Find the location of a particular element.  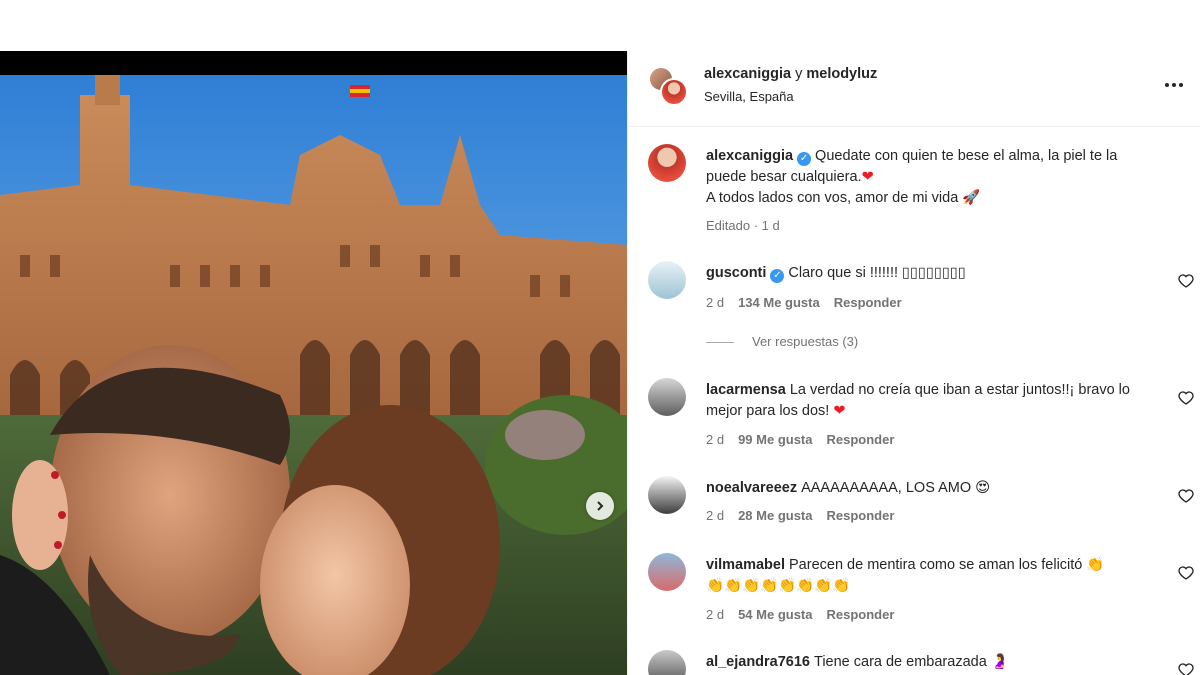

comment-username: lacarmensa is located at coordinates (746, 390).